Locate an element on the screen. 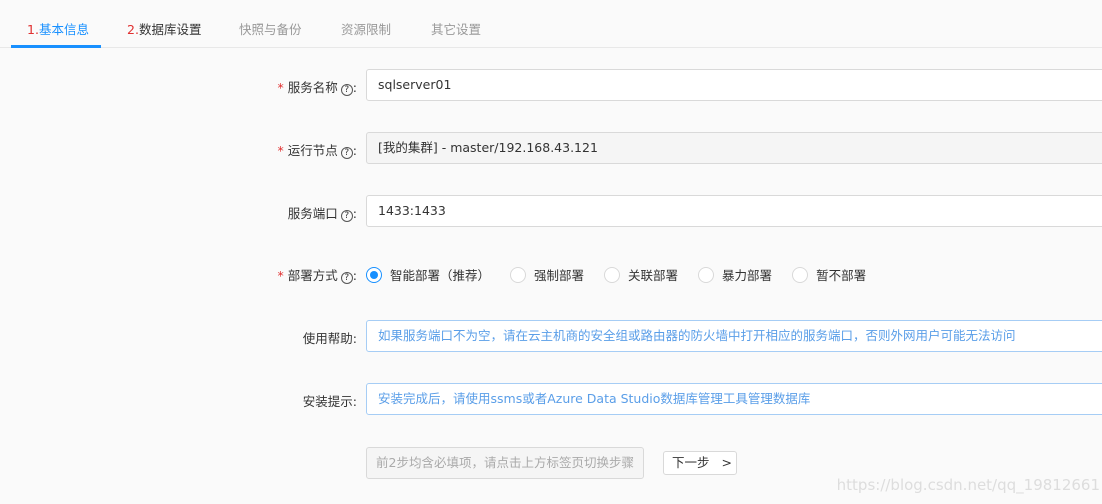 This screenshot has width=1102, height=504. active-tab-indicator is located at coordinates (56, 46).